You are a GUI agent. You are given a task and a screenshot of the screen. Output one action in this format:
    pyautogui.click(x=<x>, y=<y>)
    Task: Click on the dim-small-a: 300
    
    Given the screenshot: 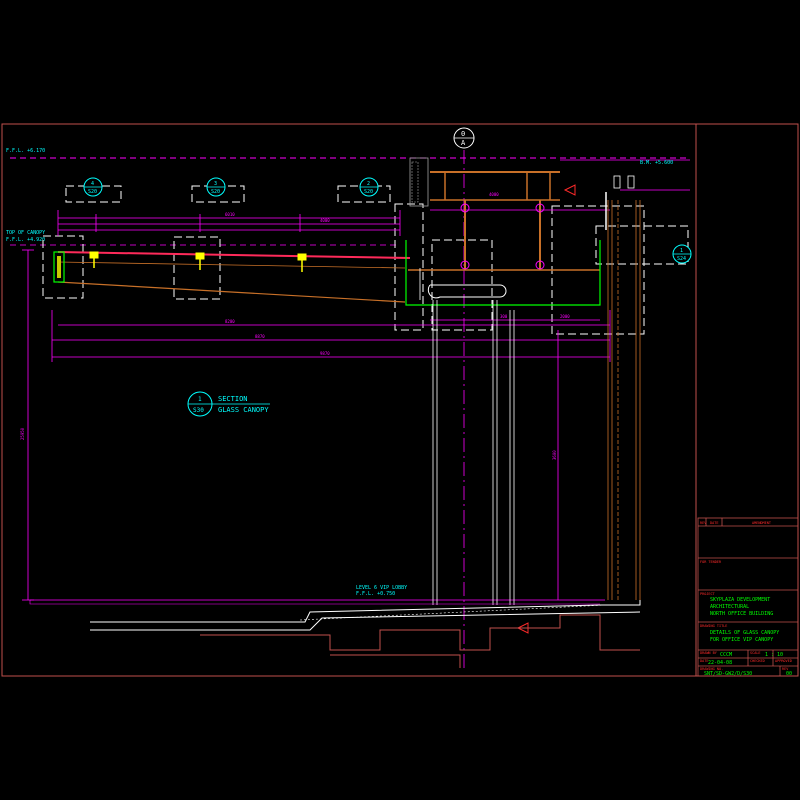 What is the action you would take?
    pyautogui.click(x=504, y=316)
    